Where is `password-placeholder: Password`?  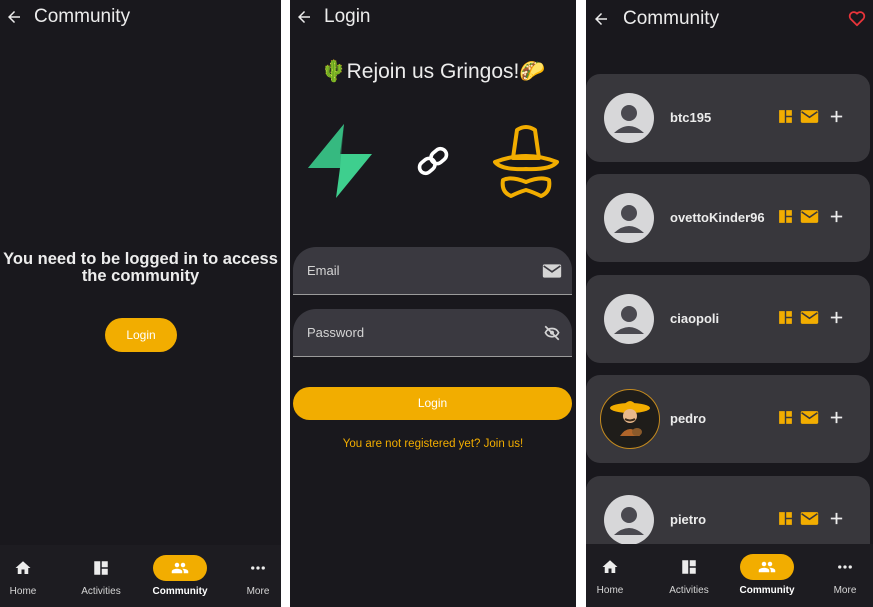 password-placeholder: Password is located at coordinates (336, 332).